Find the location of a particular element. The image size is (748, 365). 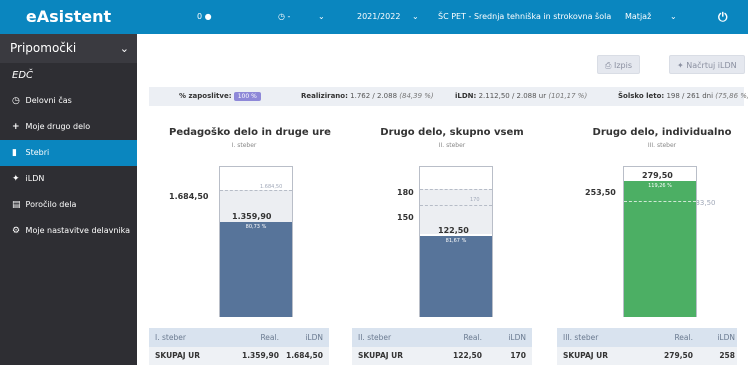

brand-logo: eAsistent is located at coordinates (68, 17).